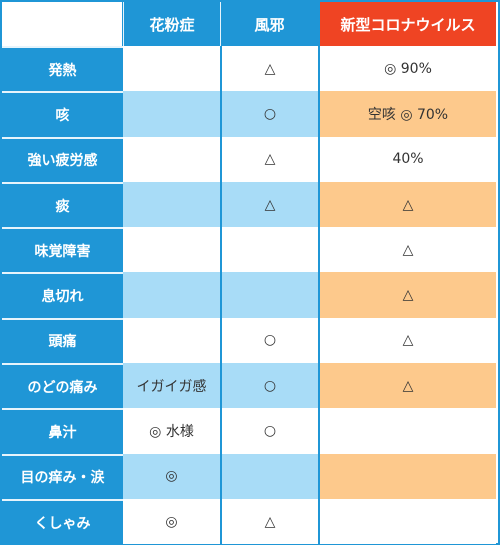 The width and height of the screenshot is (500, 545). I want to click on cell-covid: 空咳 ◎ 70%, so click(407, 114).